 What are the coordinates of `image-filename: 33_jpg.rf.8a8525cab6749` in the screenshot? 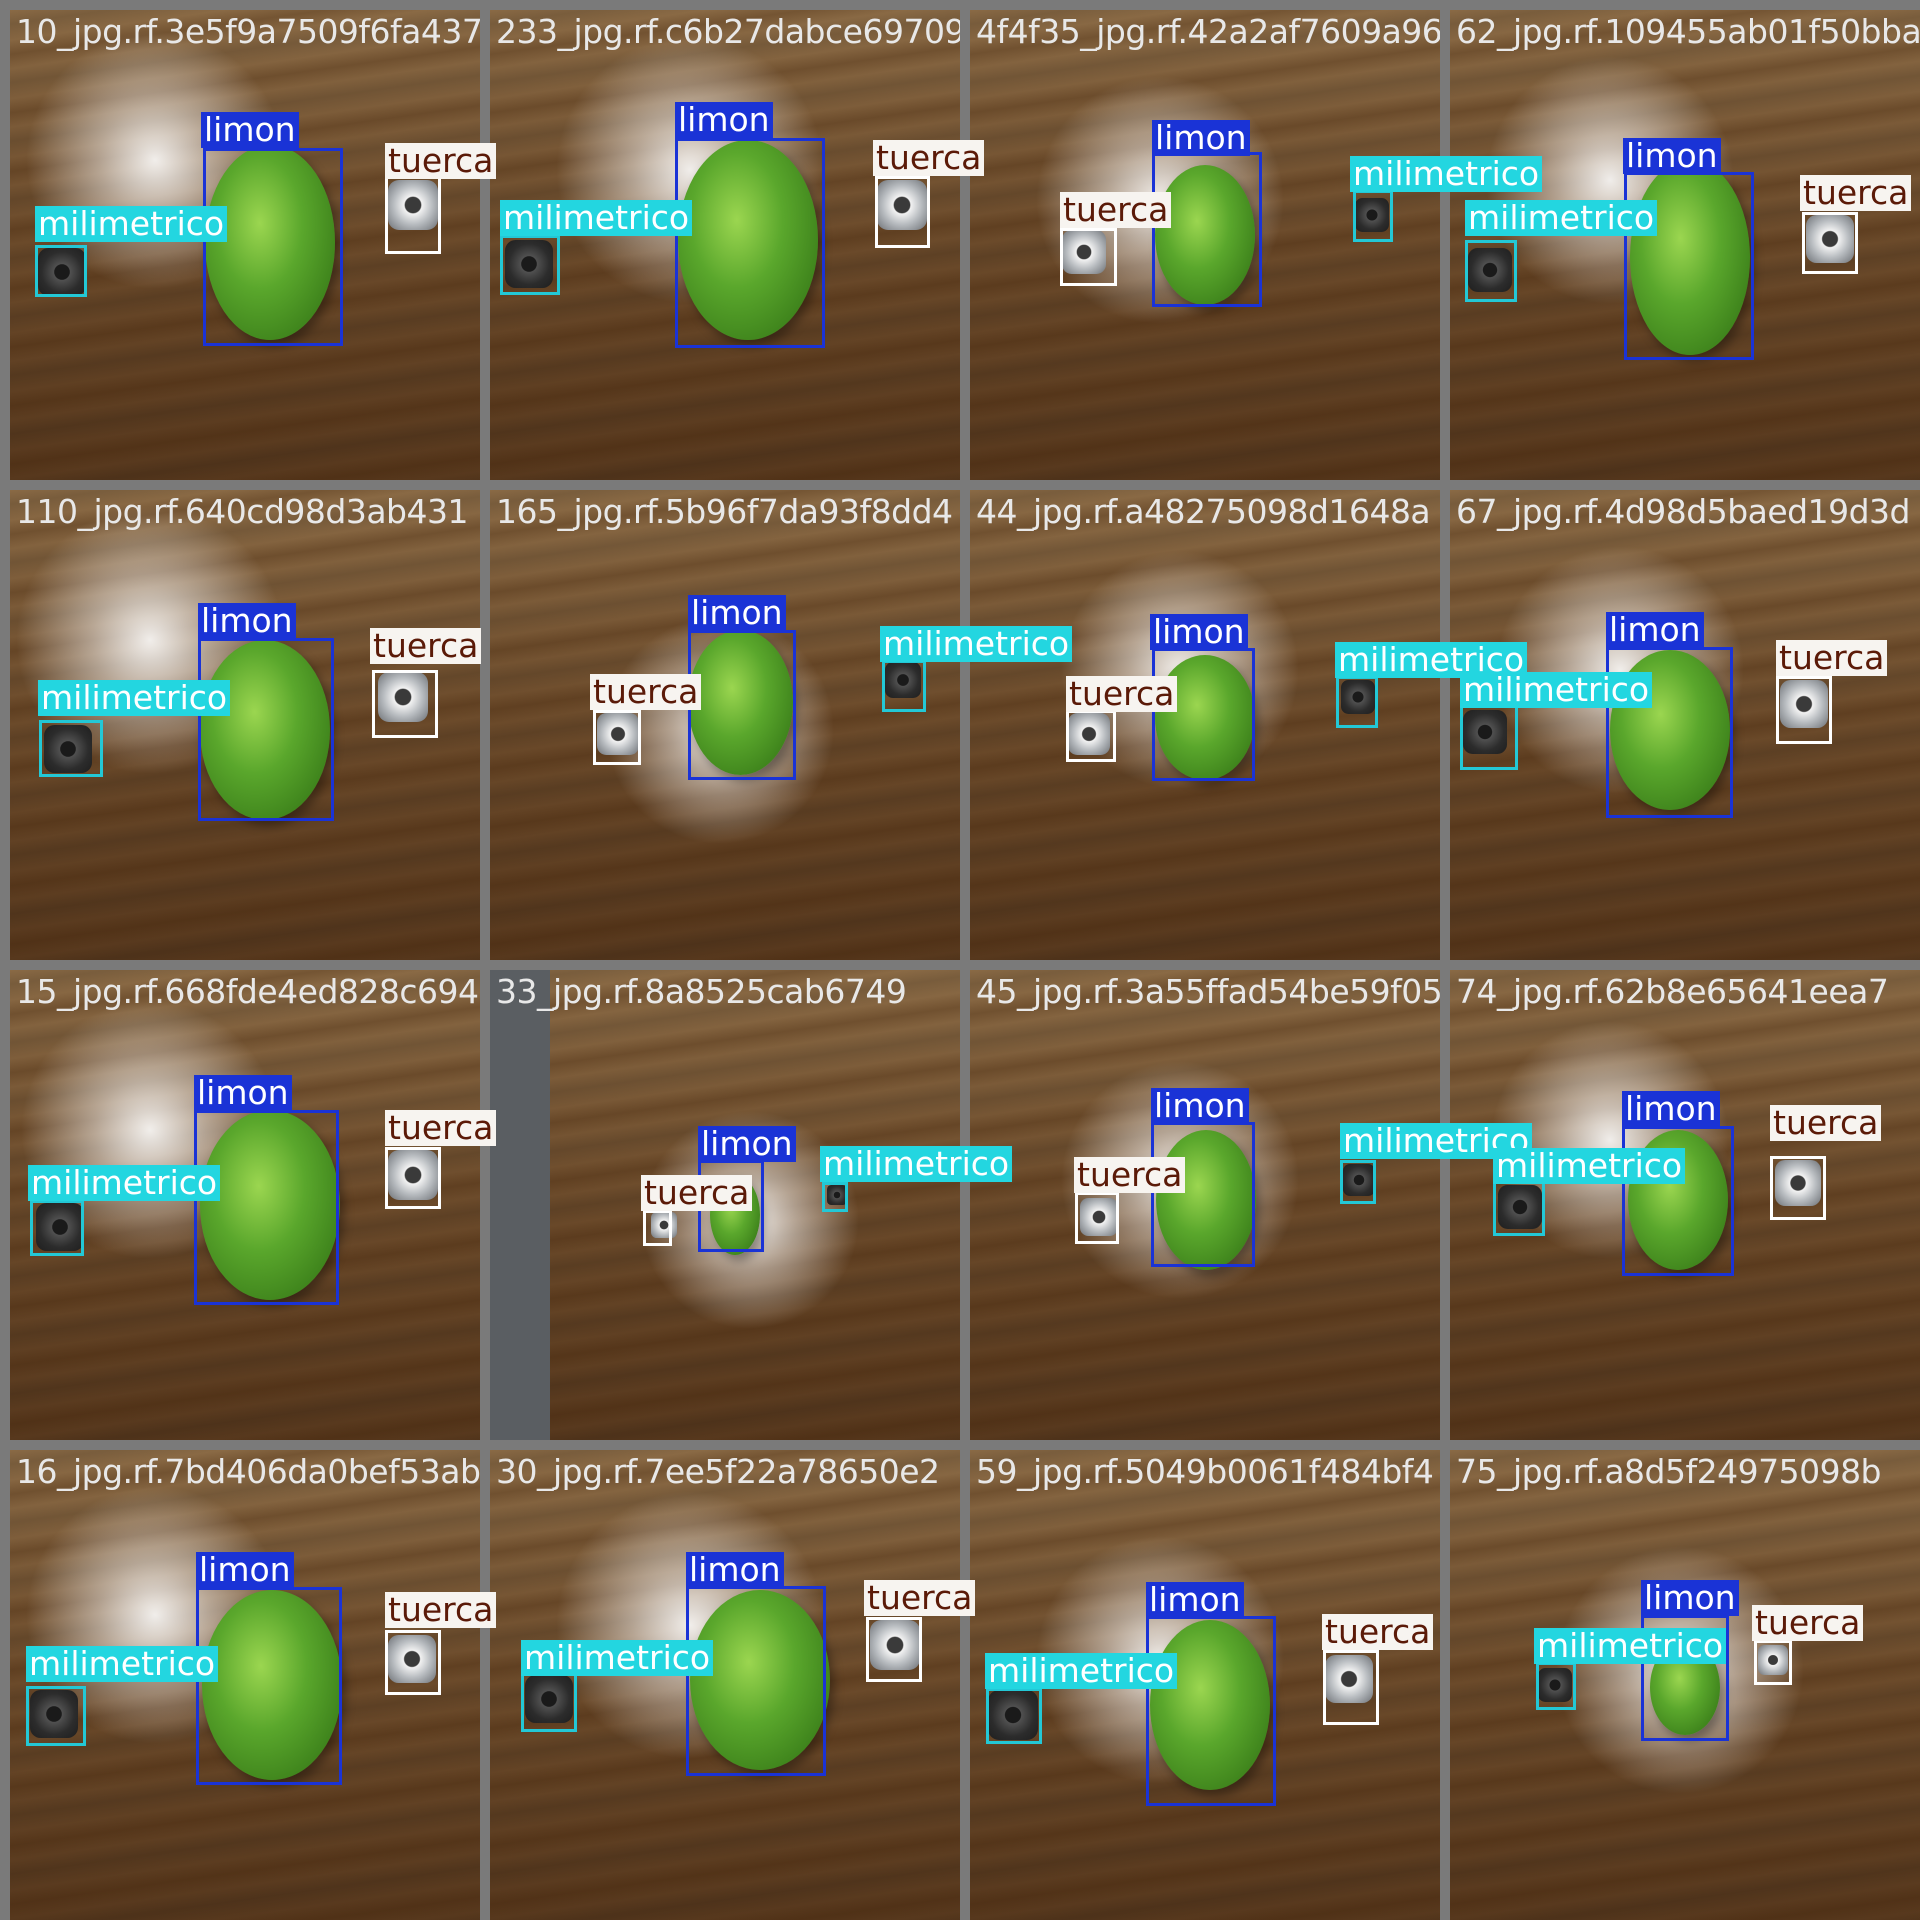 It's located at (701, 991).